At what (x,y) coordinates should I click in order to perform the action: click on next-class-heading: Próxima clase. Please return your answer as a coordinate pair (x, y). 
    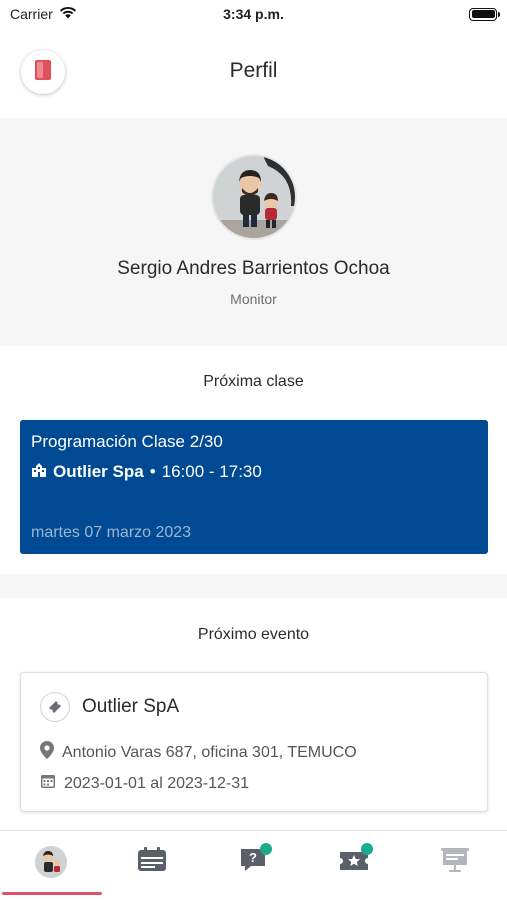
    Looking at the image, I should click on (253, 381).